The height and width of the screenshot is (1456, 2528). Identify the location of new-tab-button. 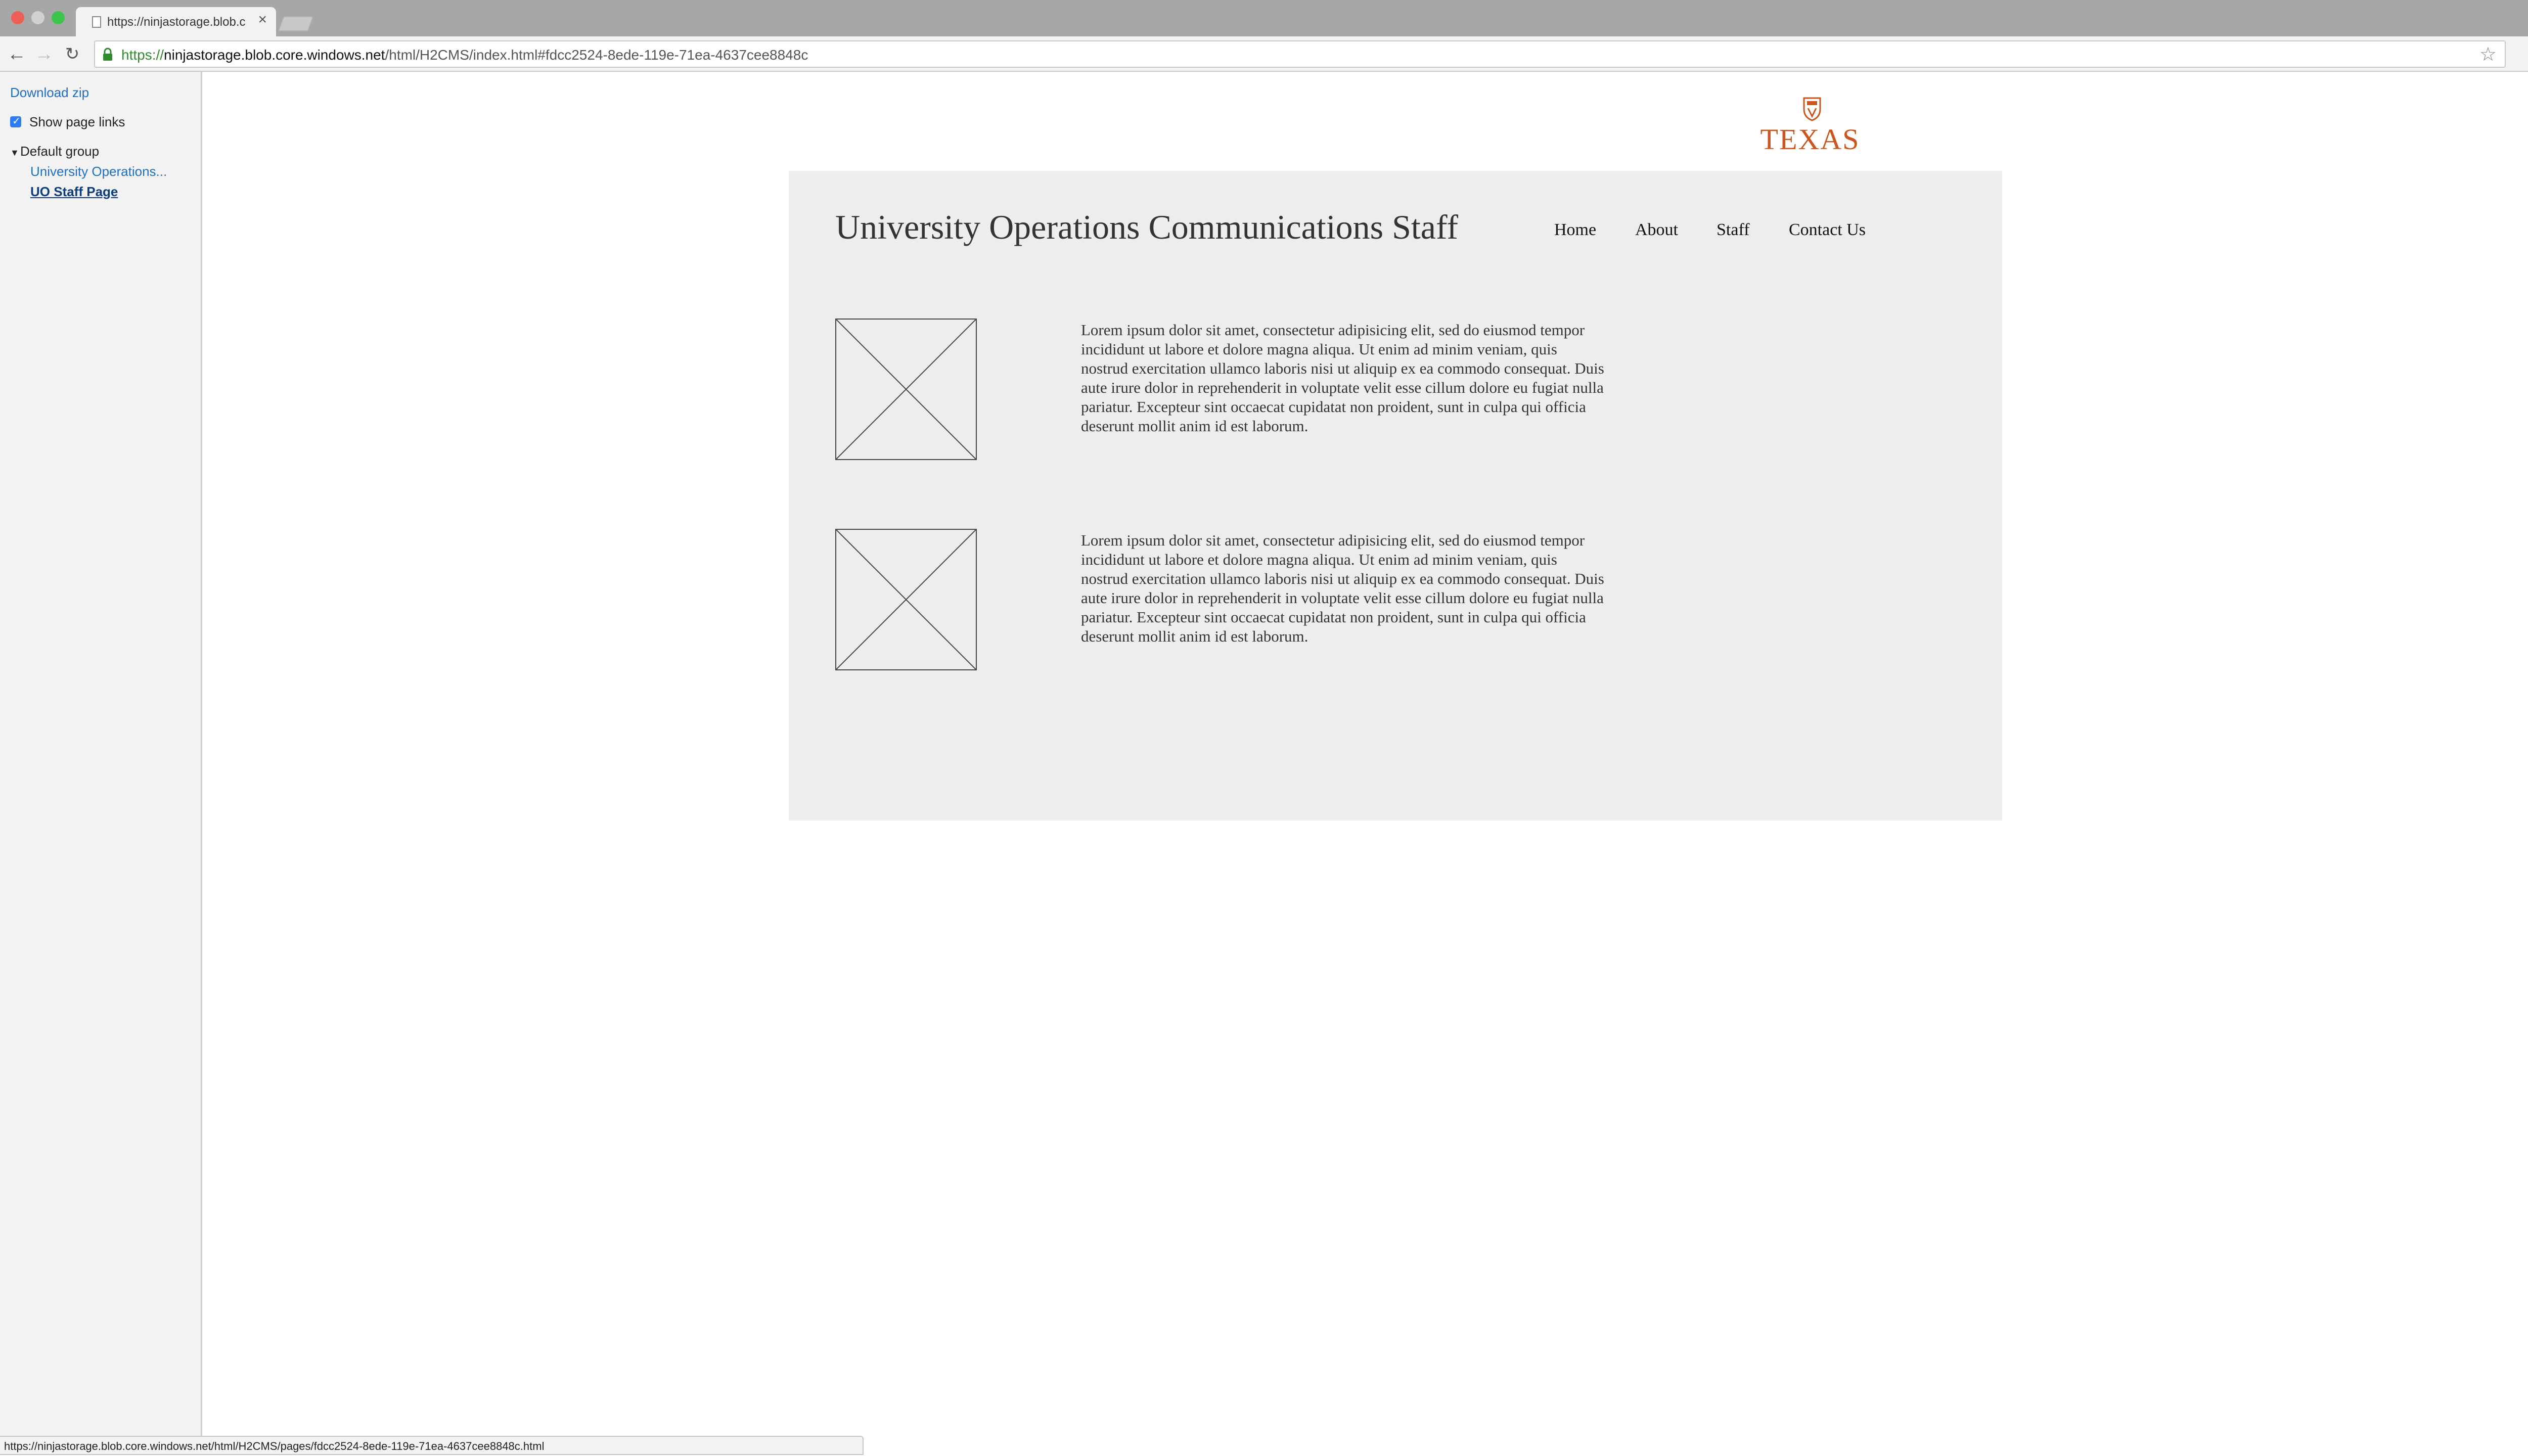
(296, 23).